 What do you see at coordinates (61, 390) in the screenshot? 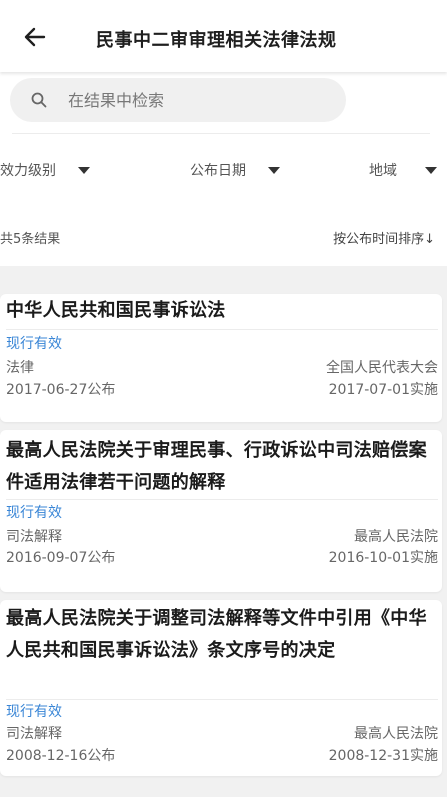
I see `publish-date: 2017-06-27公布` at bounding box center [61, 390].